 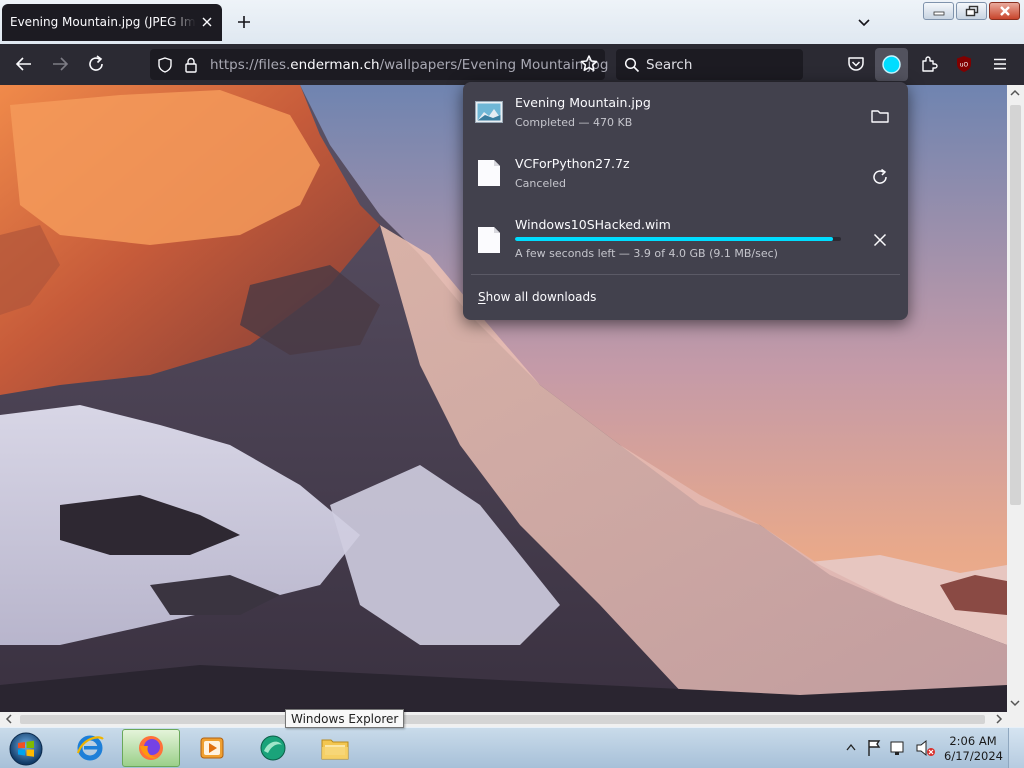 What do you see at coordinates (709, 64) in the screenshot?
I see `search-bar: Search` at bounding box center [709, 64].